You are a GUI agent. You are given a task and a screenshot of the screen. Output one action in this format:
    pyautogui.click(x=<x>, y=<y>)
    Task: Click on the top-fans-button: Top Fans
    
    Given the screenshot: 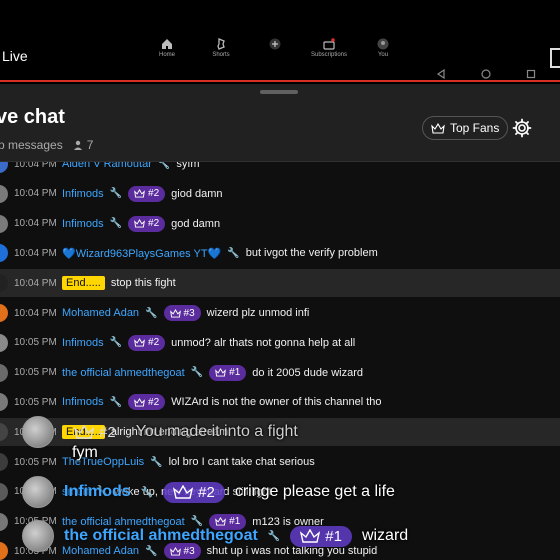 What is the action you would take?
    pyautogui.click(x=465, y=128)
    